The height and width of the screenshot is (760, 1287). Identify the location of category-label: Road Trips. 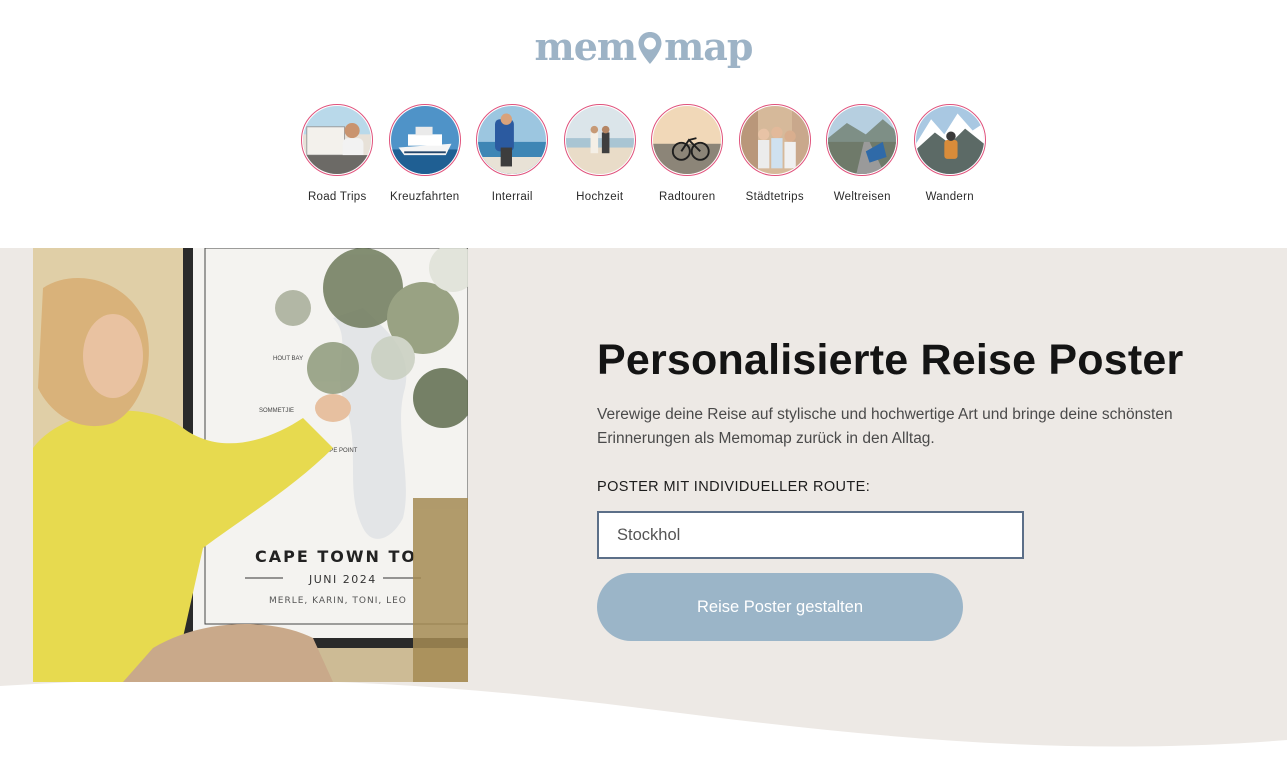
(337, 197).